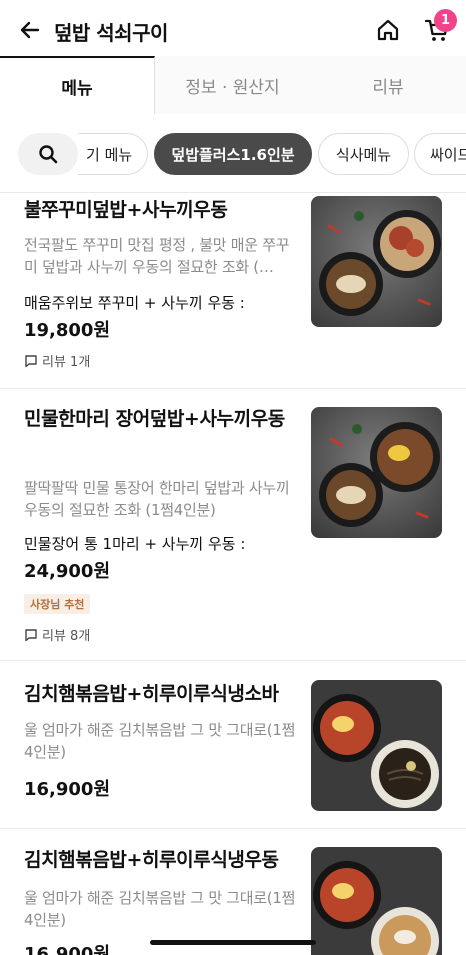 The width and height of the screenshot is (466, 955). I want to click on owner-recommend-badge: 사장님 추천, so click(57, 604).